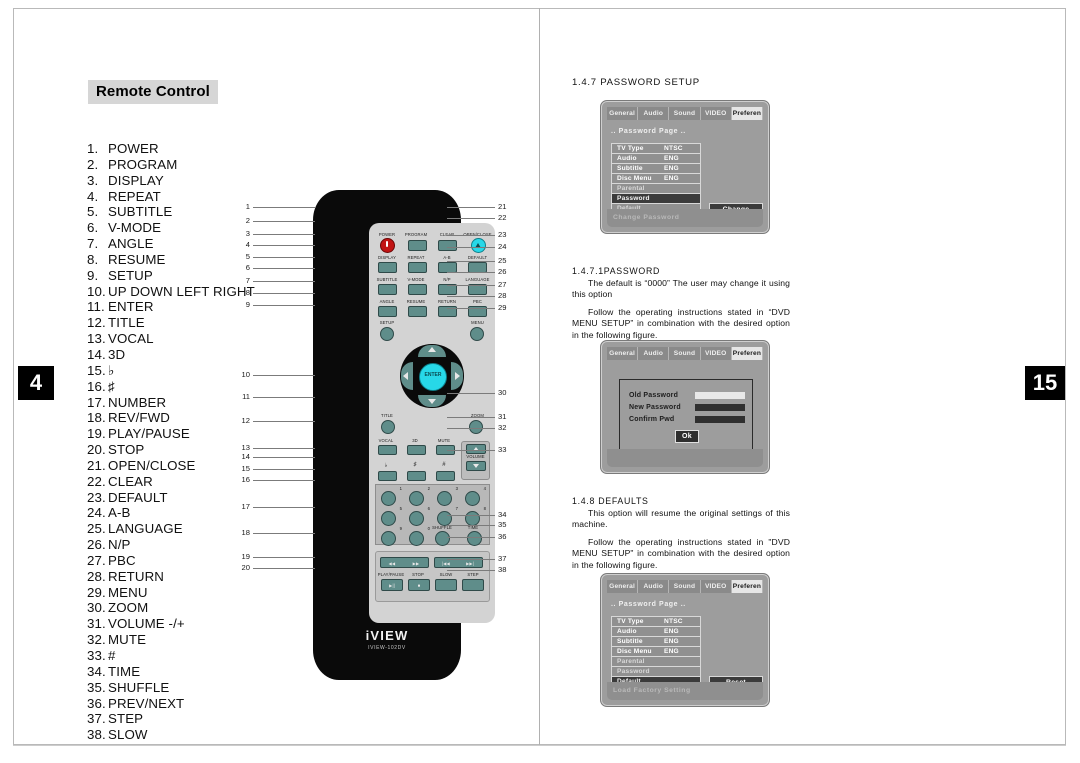 This screenshot has width=1080, height=763. I want to click on button-list-item-label: PBC, so click(122, 560).